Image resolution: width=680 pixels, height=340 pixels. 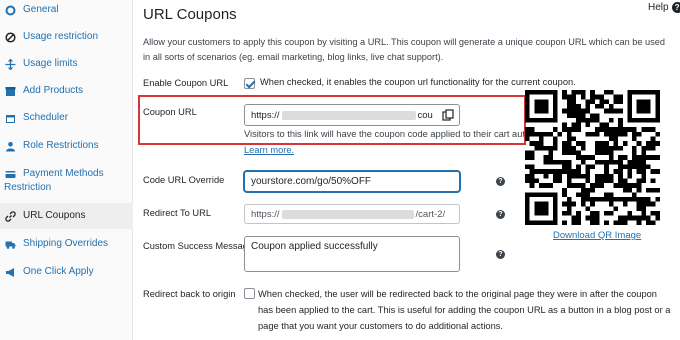 I want to click on redirect-url-prefix: https://, so click(x=265, y=214).